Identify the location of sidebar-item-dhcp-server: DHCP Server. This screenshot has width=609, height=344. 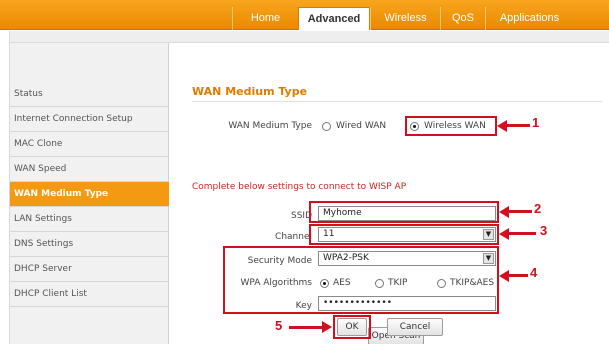
(89, 269).